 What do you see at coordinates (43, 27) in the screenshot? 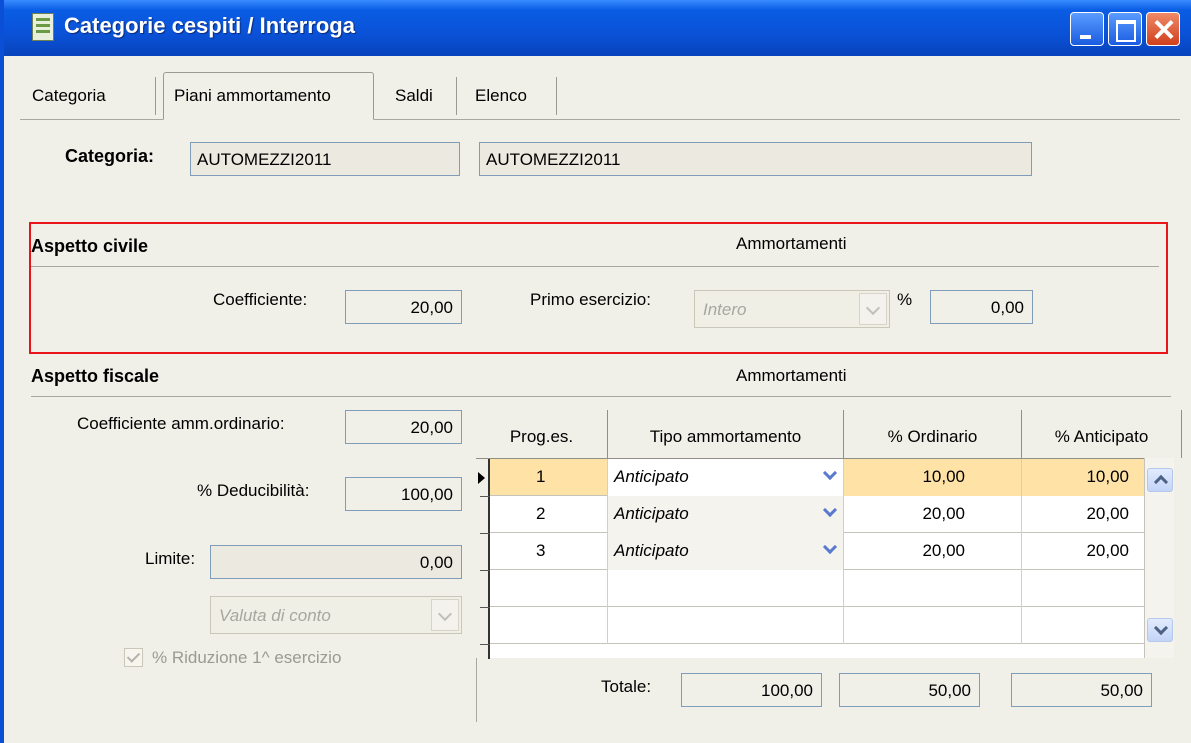
I see `app-icon` at bounding box center [43, 27].